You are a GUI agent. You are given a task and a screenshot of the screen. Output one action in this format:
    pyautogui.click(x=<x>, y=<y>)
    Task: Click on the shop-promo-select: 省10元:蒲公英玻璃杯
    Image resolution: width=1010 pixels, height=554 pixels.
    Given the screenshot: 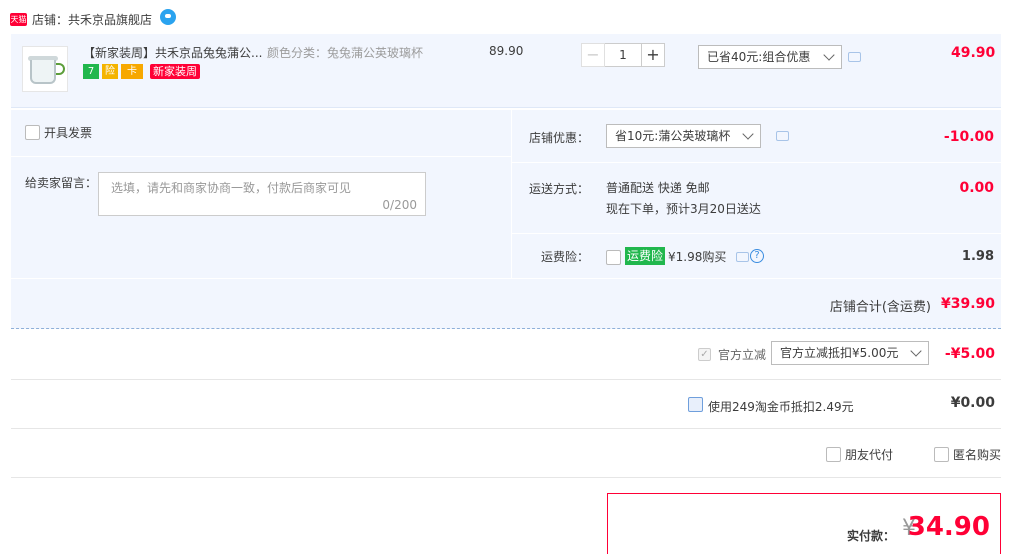 What is the action you would take?
    pyautogui.click(x=683, y=136)
    